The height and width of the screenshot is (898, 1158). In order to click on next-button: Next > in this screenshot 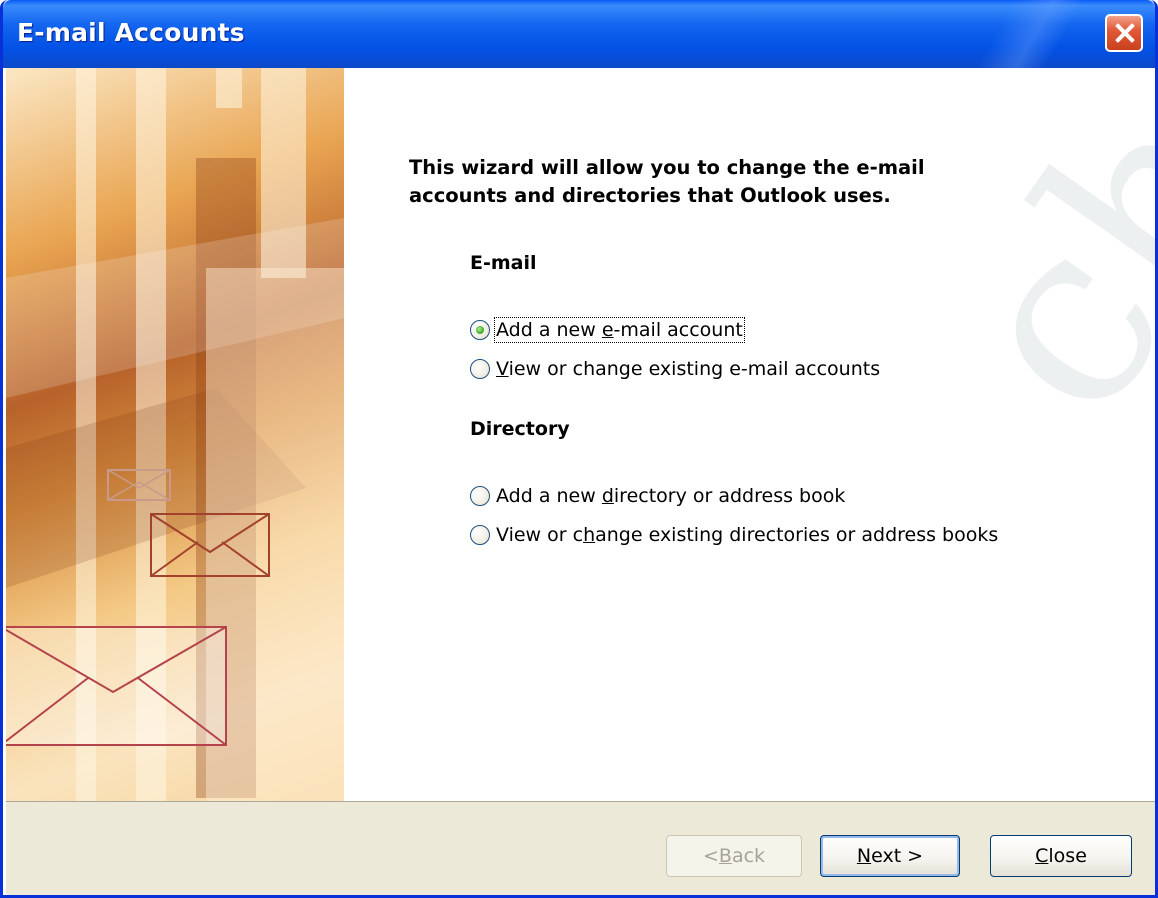, I will do `click(890, 856)`.